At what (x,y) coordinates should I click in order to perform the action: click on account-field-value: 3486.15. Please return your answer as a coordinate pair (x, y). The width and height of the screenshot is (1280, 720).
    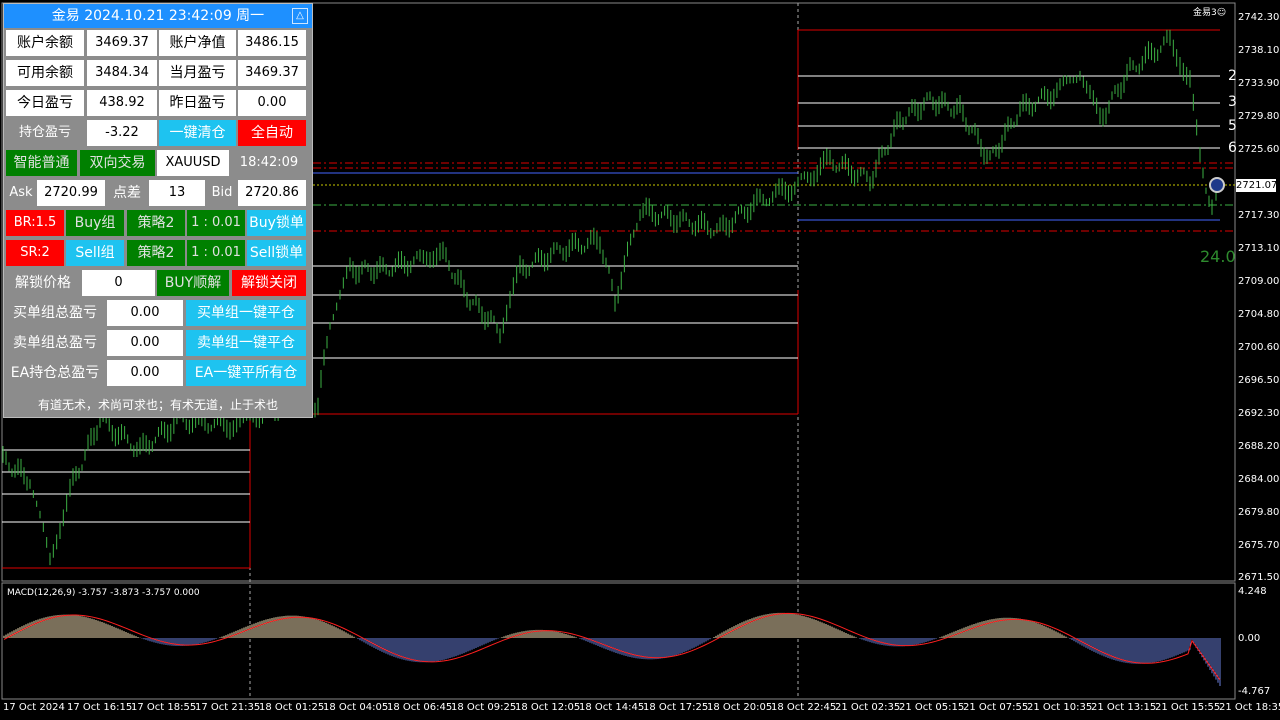
    Looking at the image, I should click on (272, 43).